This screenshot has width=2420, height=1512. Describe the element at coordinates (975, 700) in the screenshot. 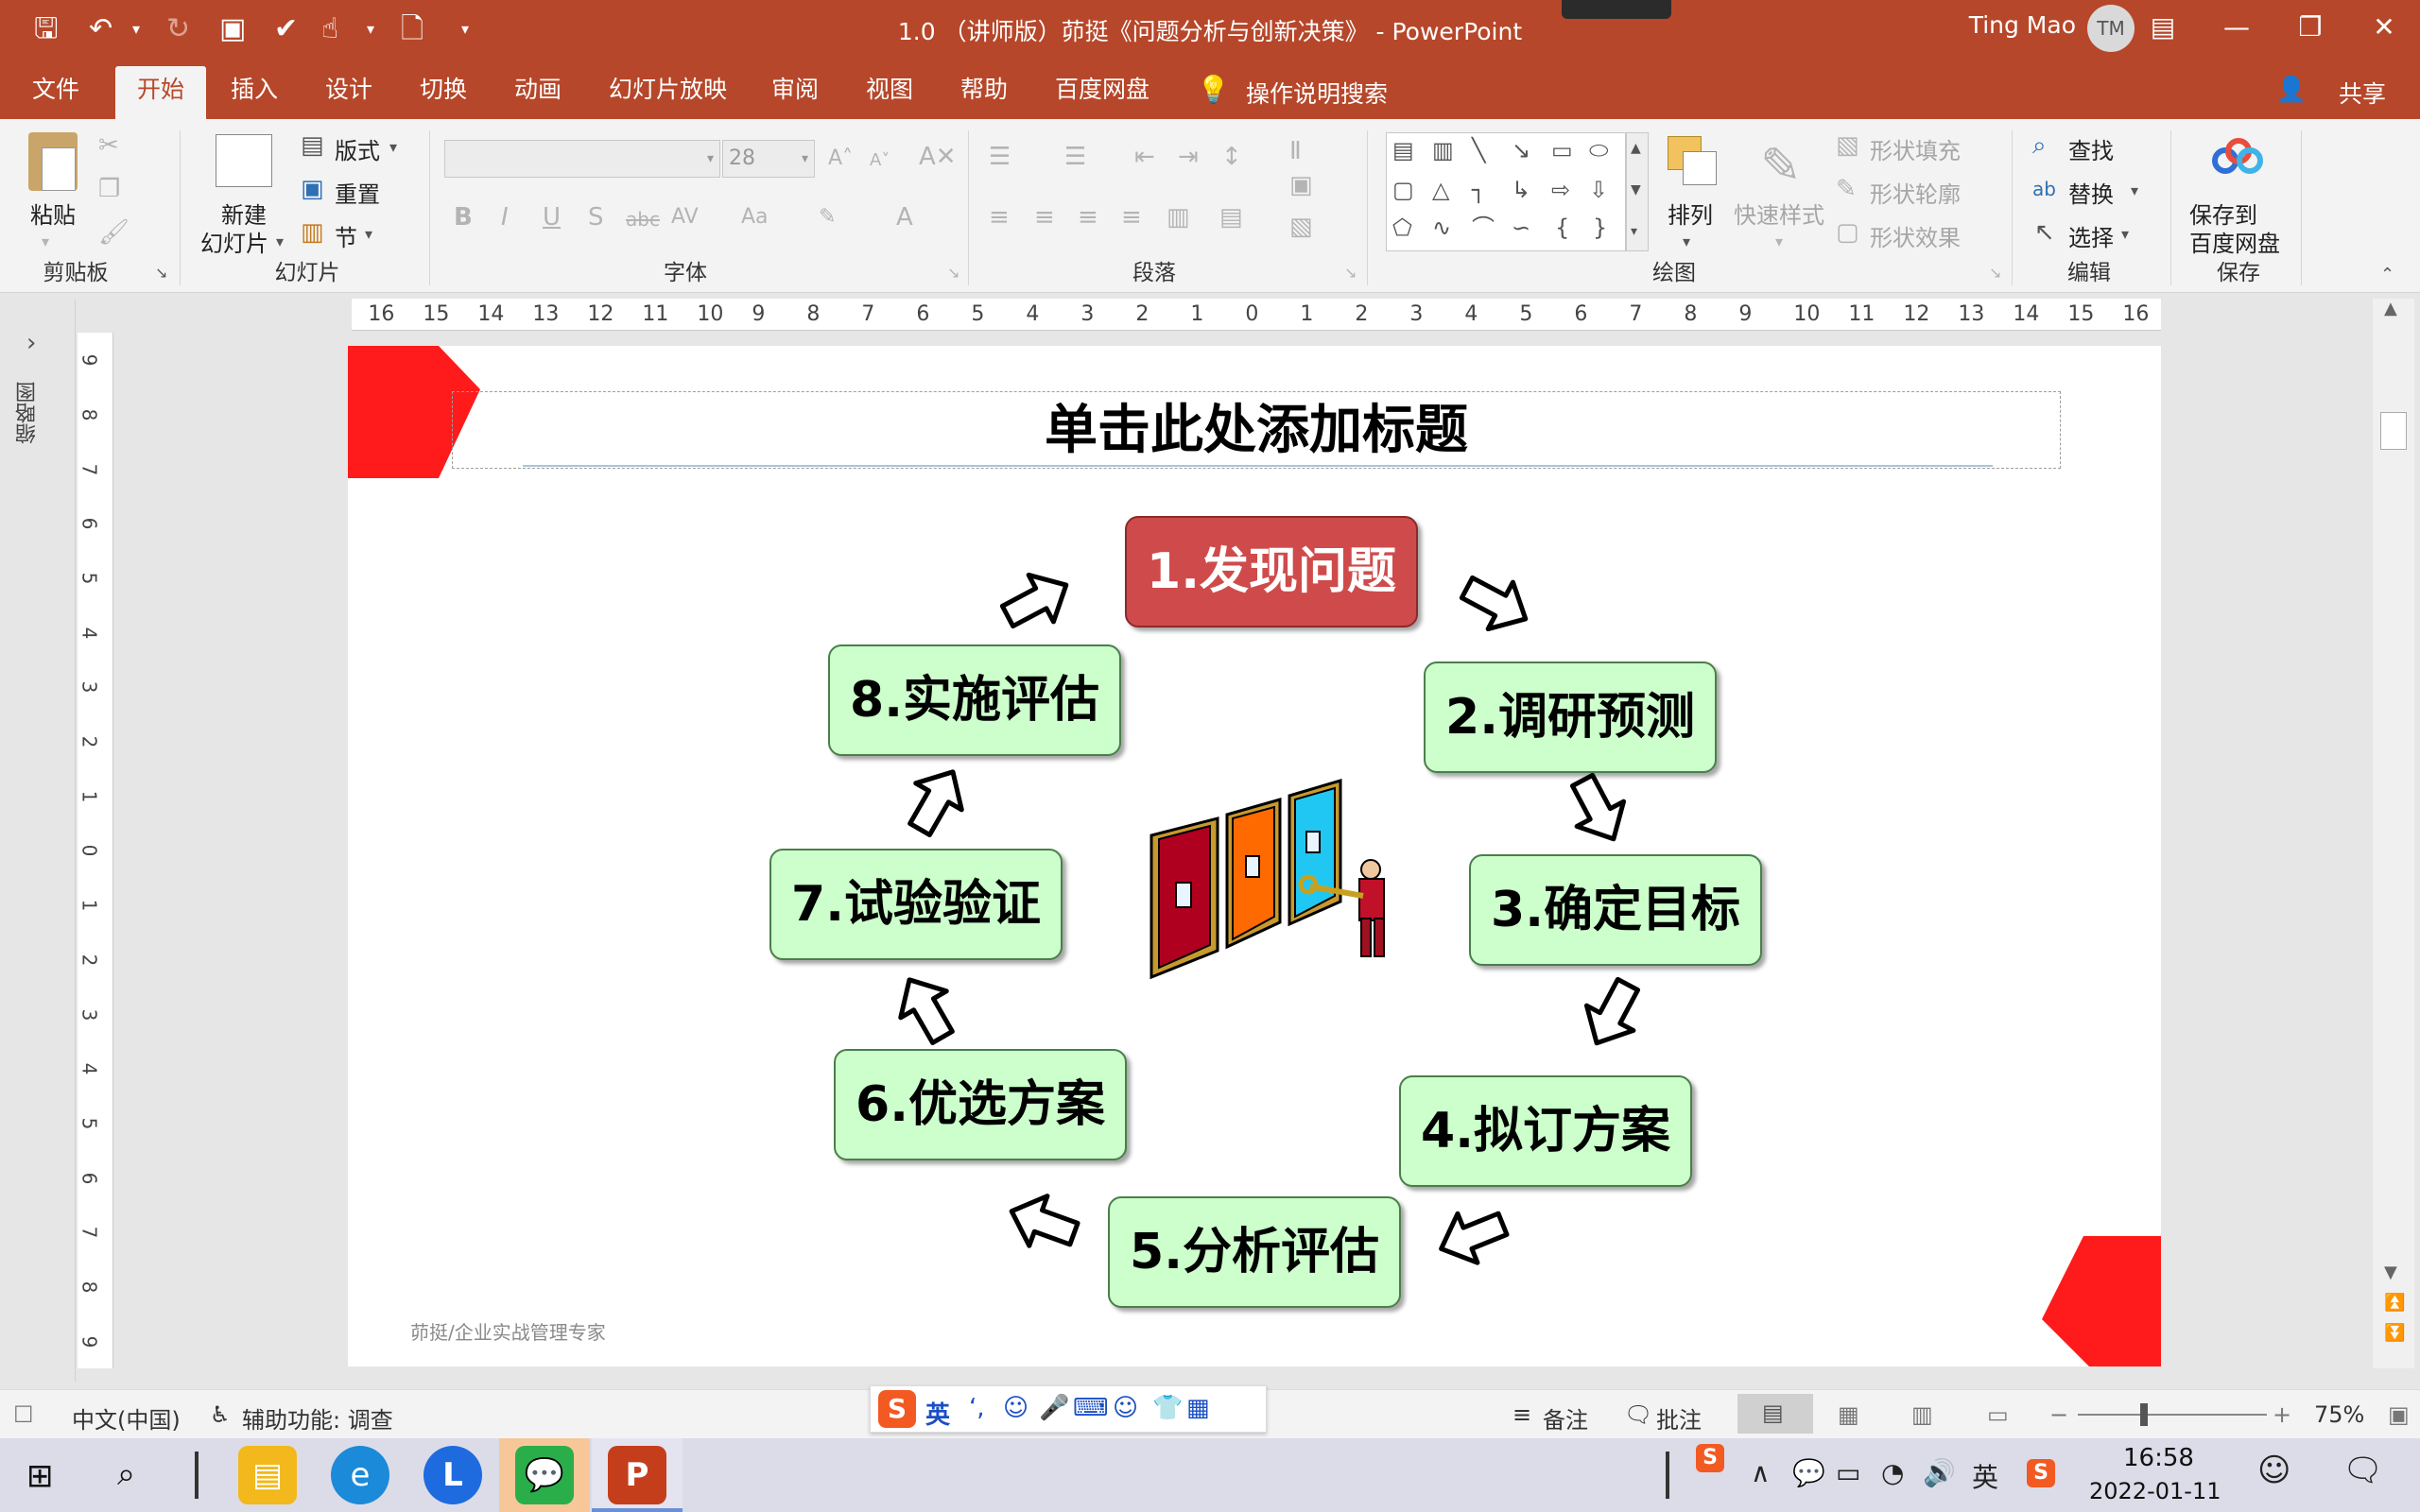

I see `step-8-box: 8.实施评估` at that location.